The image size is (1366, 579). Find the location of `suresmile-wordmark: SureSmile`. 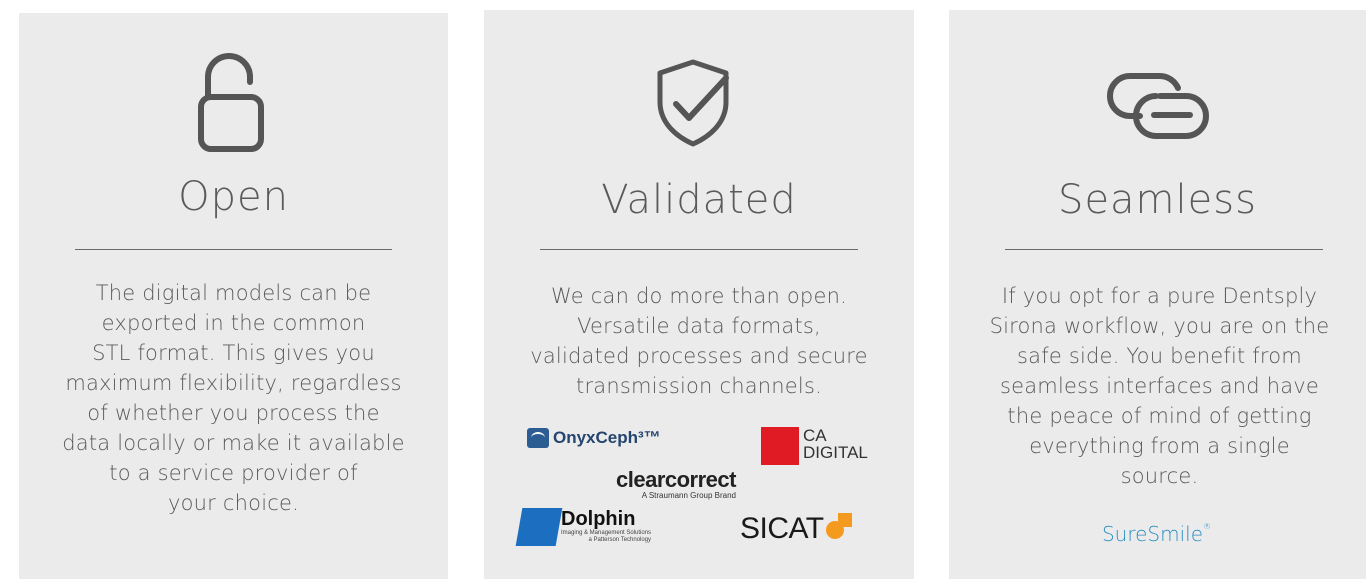

suresmile-wordmark: SureSmile is located at coordinates (1152, 534).